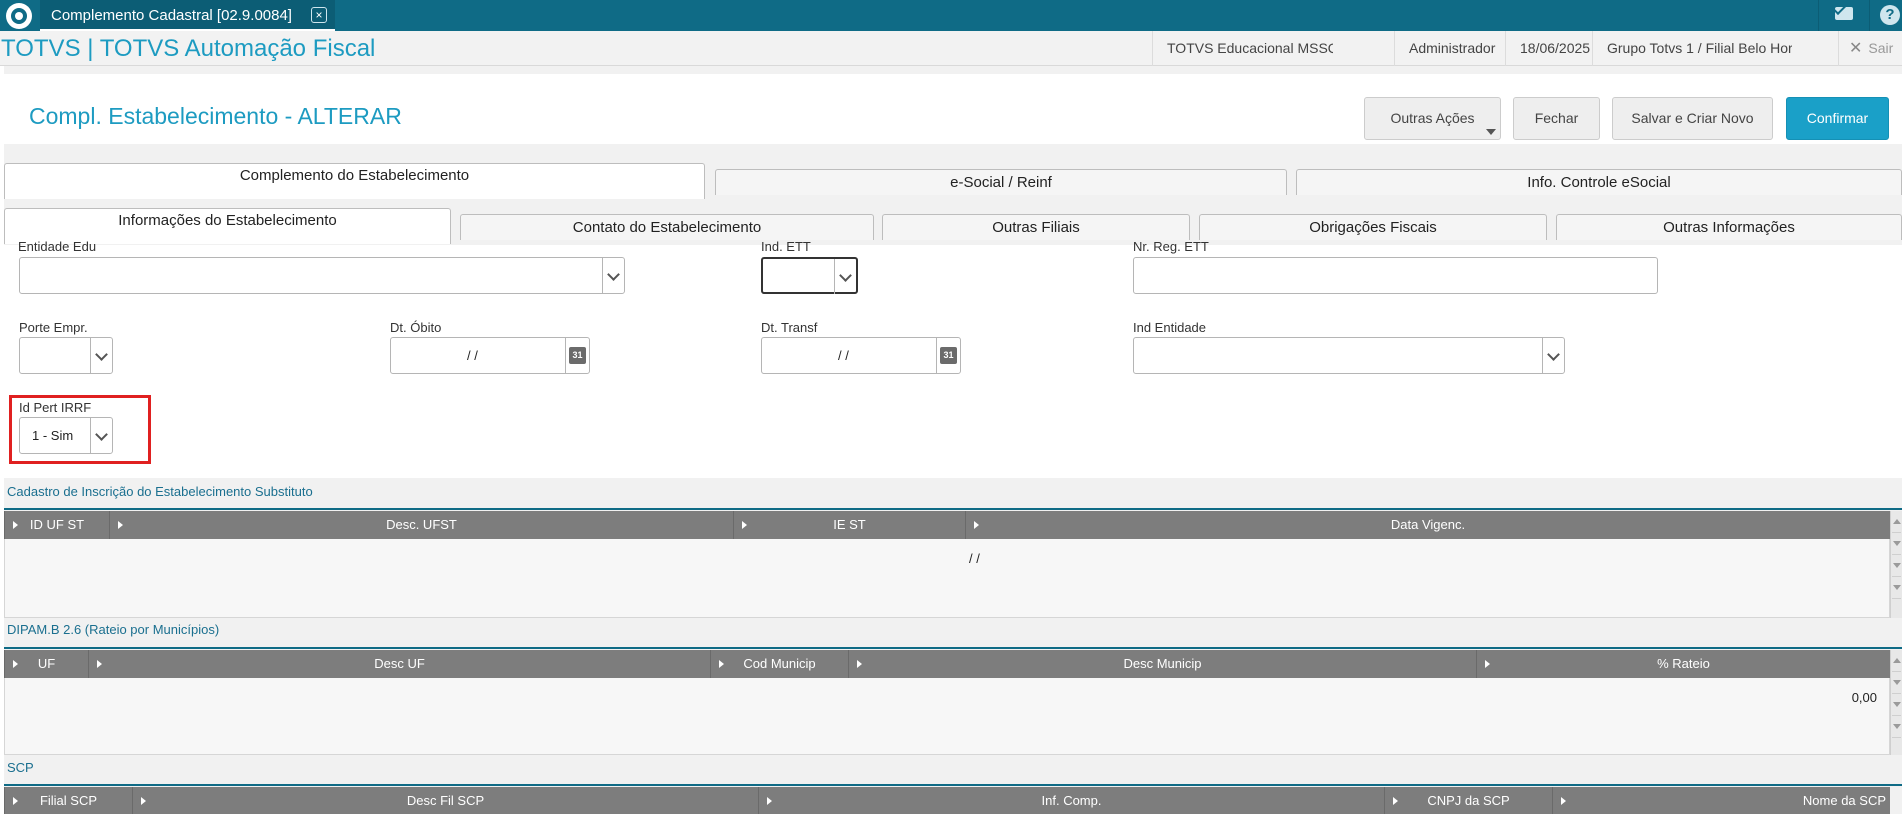 The height and width of the screenshot is (814, 1902). I want to click on tab-complemento-estabelecimento: Complemento do Estabelecimento, so click(354, 181).